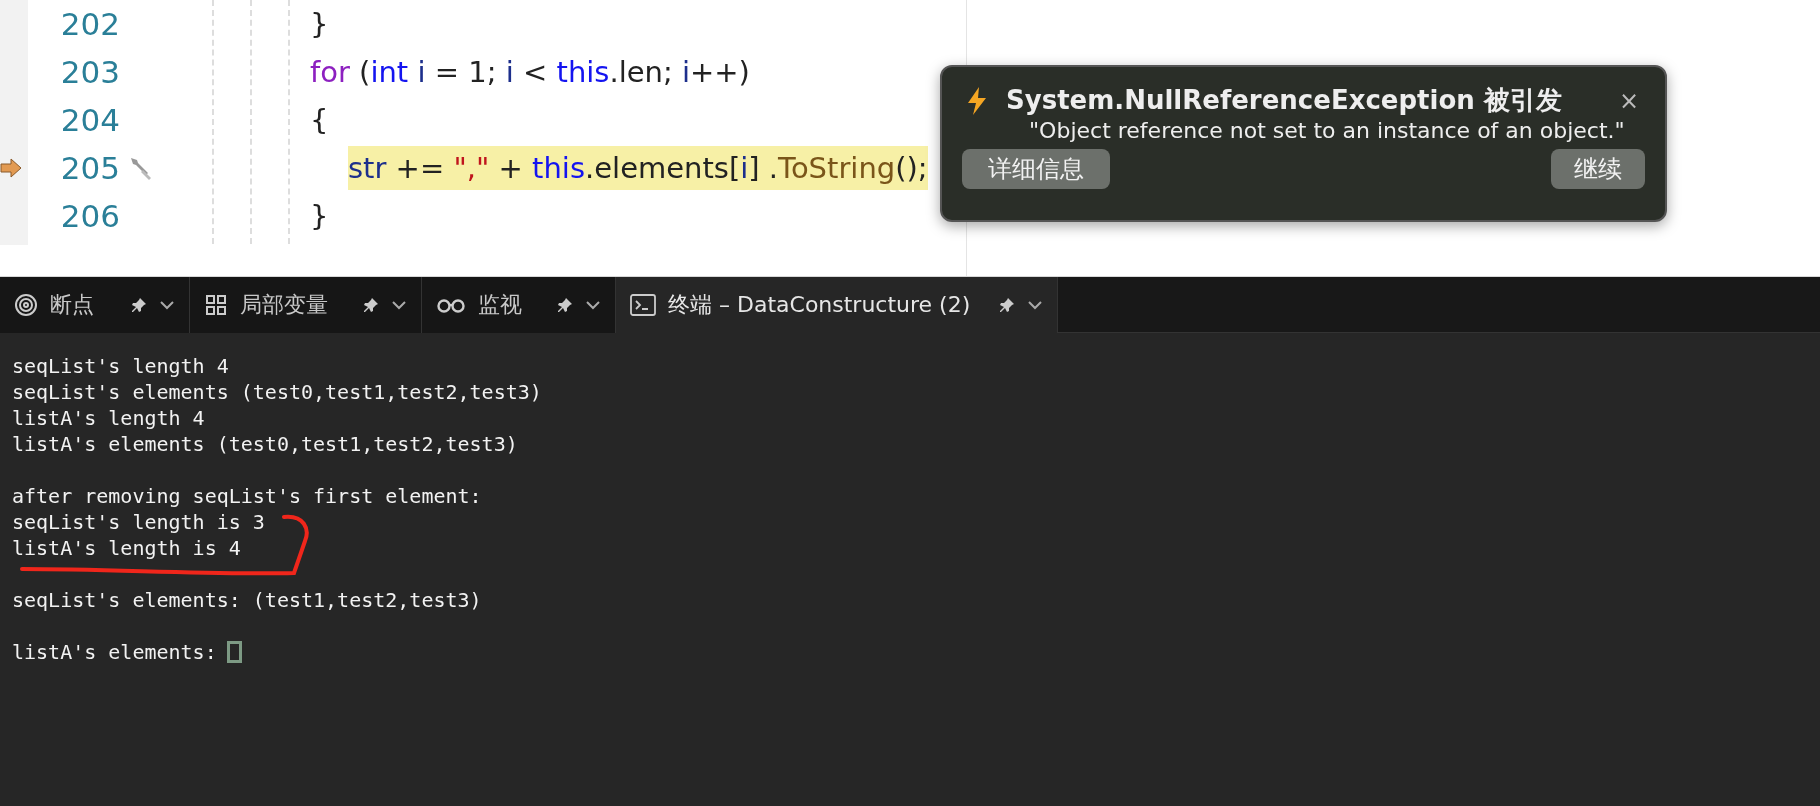 The height and width of the screenshot is (806, 1820). What do you see at coordinates (247, 496) in the screenshot?
I see `terminal-line: after removing seqList's first element:` at bounding box center [247, 496].